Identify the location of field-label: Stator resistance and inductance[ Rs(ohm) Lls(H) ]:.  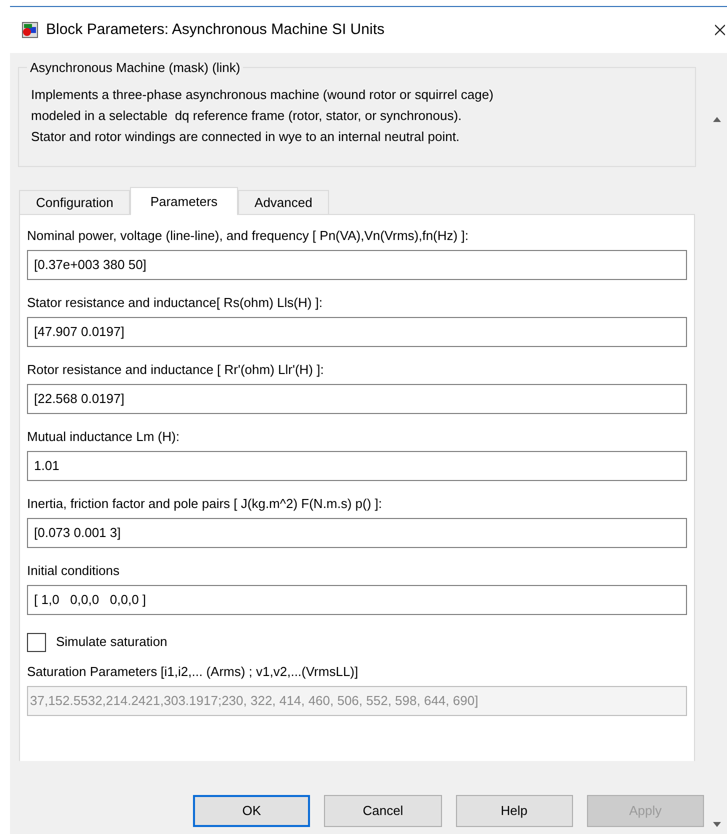
(175, 303).